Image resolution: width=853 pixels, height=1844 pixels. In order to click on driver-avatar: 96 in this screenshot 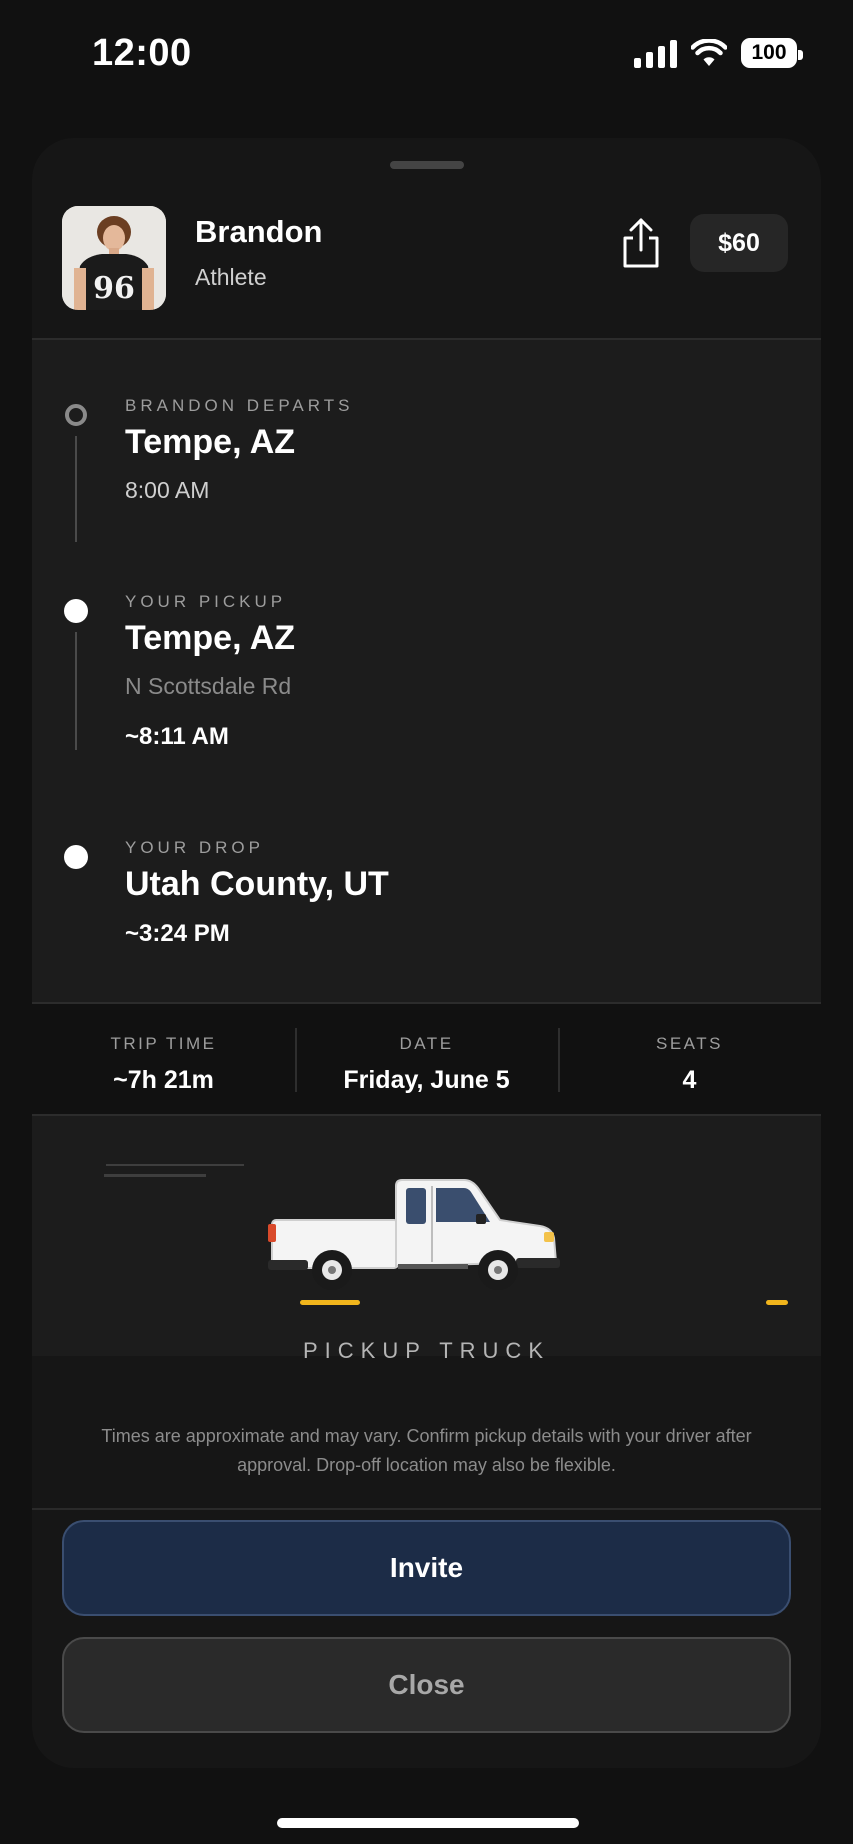, I will do `click(114, 258)`.